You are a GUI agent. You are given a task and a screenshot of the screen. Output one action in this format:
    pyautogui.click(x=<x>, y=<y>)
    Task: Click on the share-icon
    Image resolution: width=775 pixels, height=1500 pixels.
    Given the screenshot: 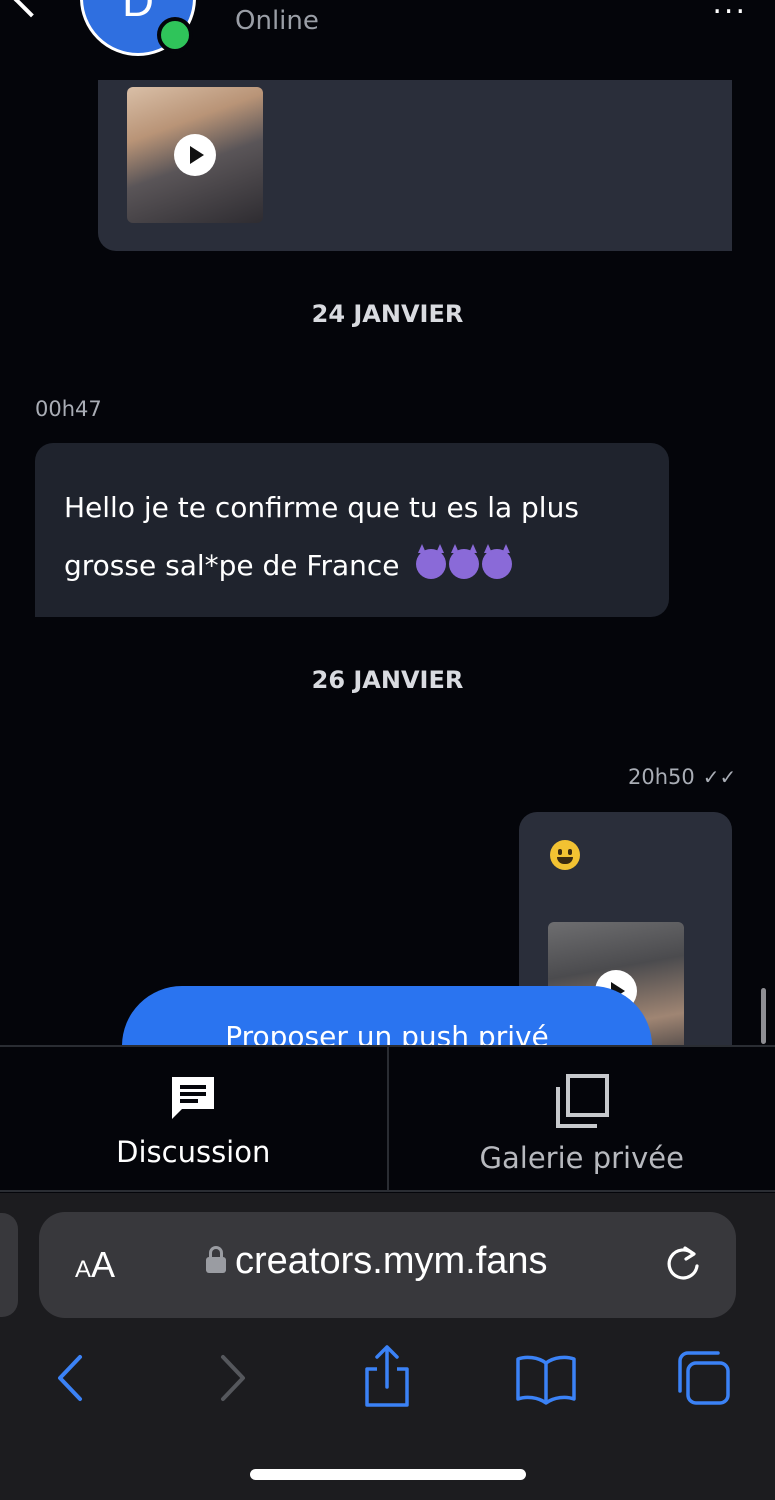 What is the action you would take?
    pyautogui.click(x=387, y=1378)
    